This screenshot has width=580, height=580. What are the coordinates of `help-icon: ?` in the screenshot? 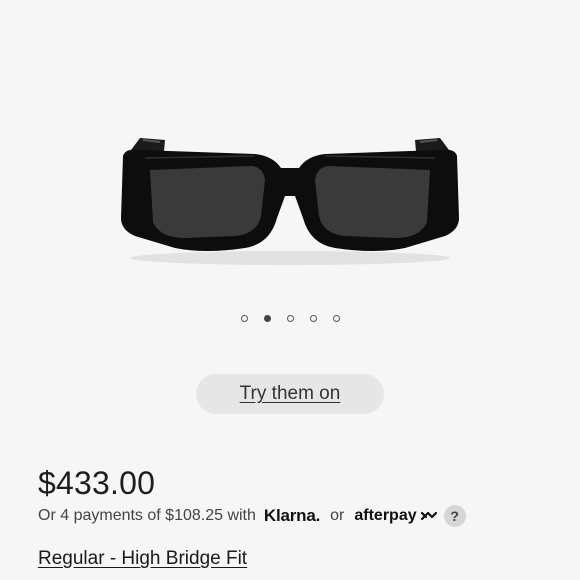 It's located at (454, 516).